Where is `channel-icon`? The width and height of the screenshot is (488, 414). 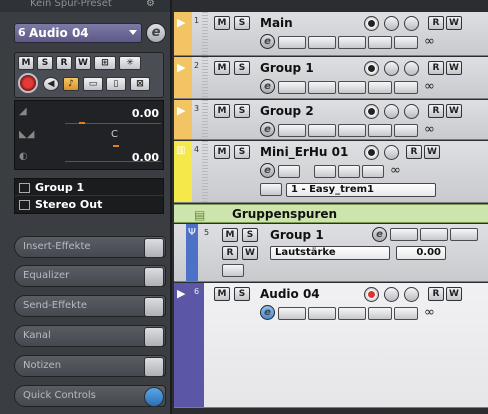
channel-icon is located at coordinates (154, 337).